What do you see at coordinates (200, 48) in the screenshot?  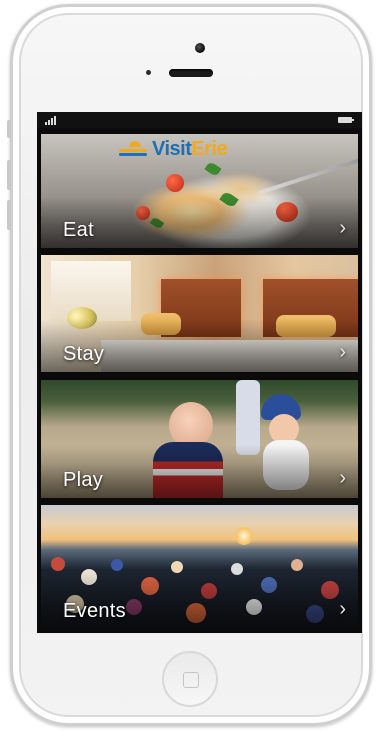 I see `front-camera-icon` at bounding box center [200, 48].